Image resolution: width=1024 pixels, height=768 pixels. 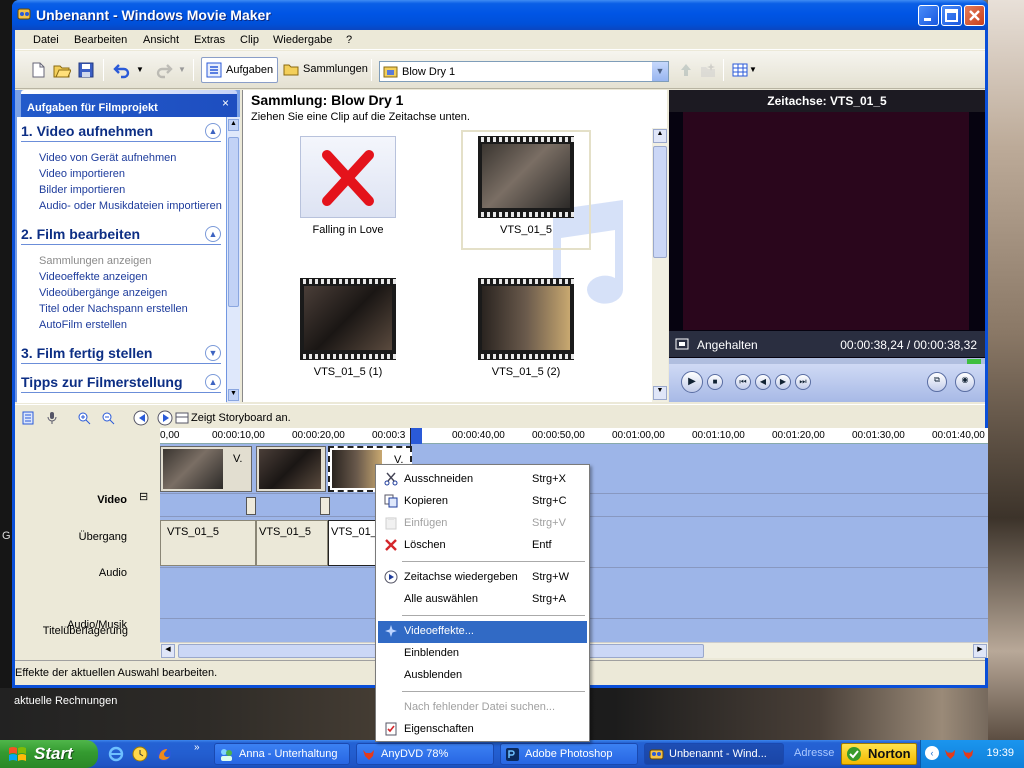 What do you see at coordinates (482, 600) in the screenshot?
I see `menu-item-select-all: Alle auswählen Strg+A` at bounding box center [482, 600].